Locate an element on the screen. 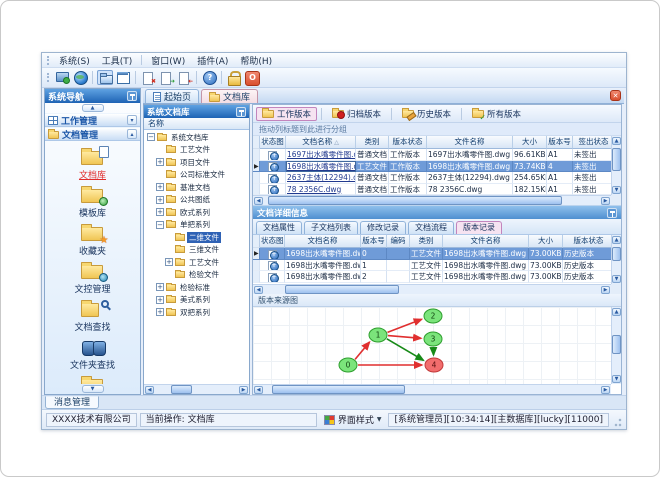 The height and width of the screenshot is (477, 660). document-name-link: 1697出水嘴零件图.dwg is located at coordinates (321, 154).